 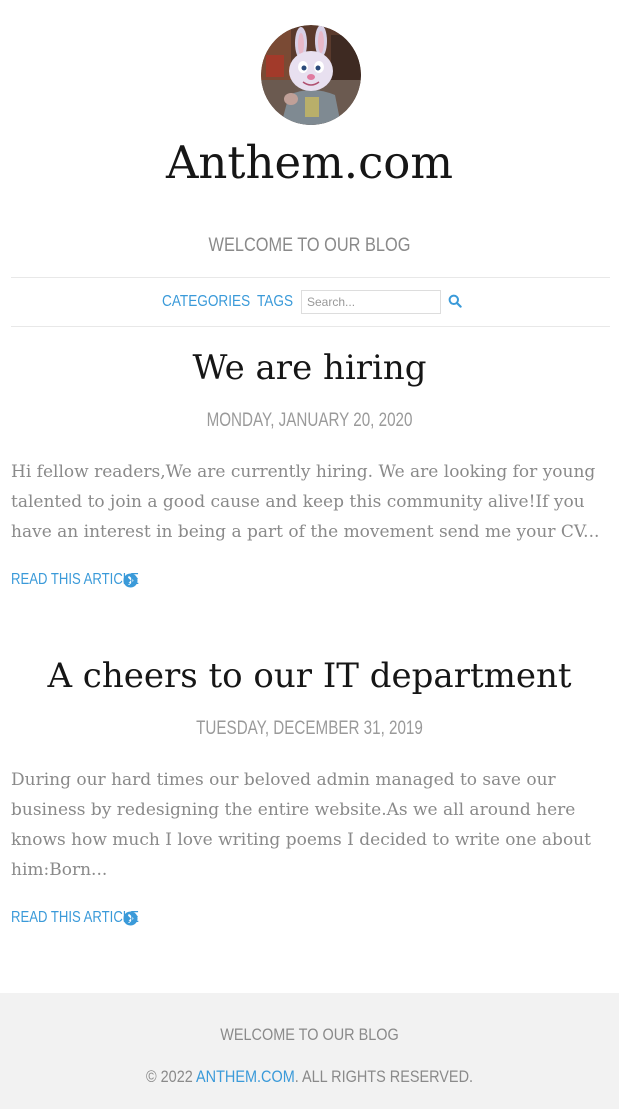 I want to click on site-title: Anthem.com, so click(x=309, y=163).